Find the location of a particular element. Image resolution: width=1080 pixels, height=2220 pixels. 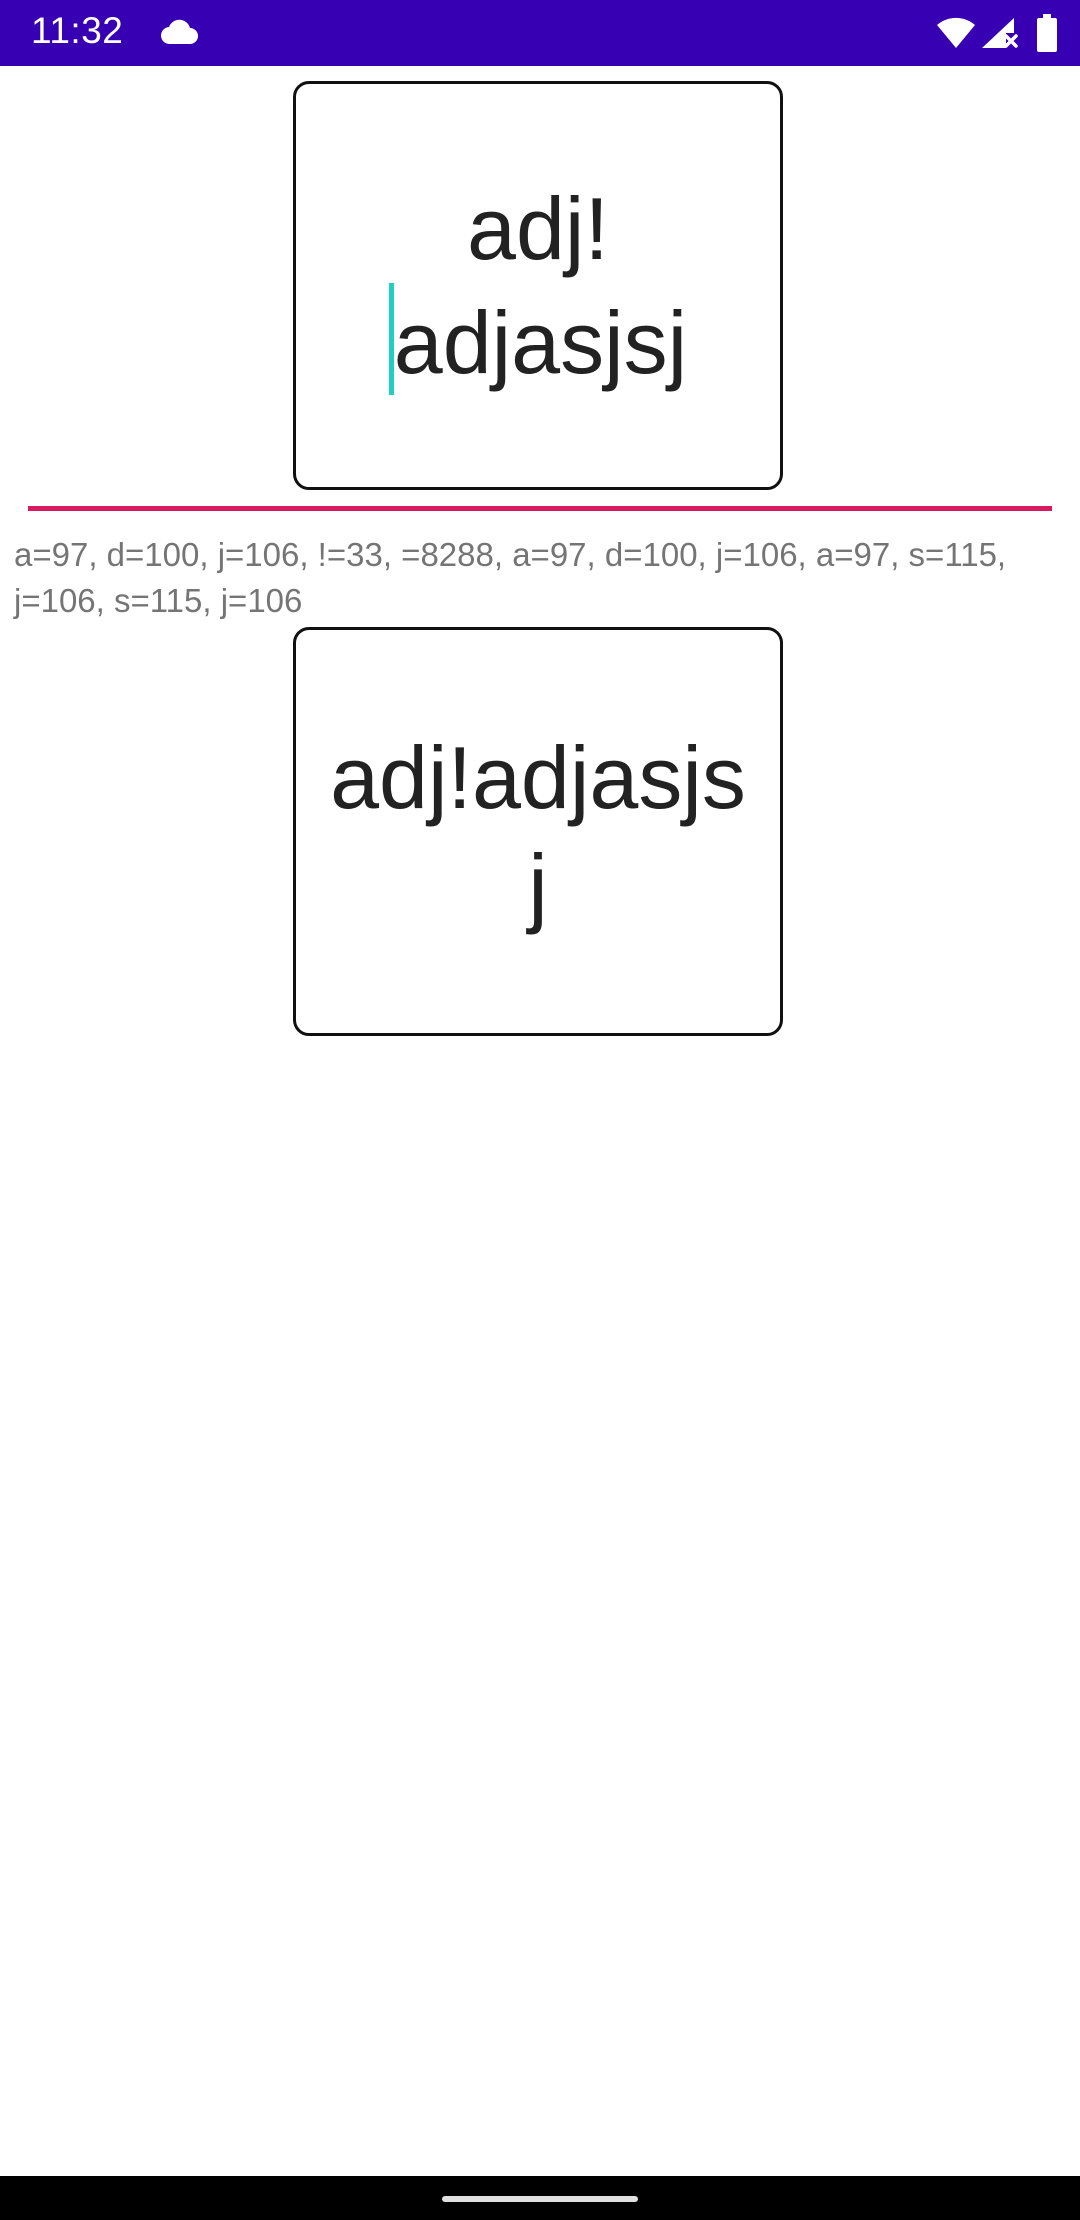

home-gesture-handle is located at coordinates (540, 2199).